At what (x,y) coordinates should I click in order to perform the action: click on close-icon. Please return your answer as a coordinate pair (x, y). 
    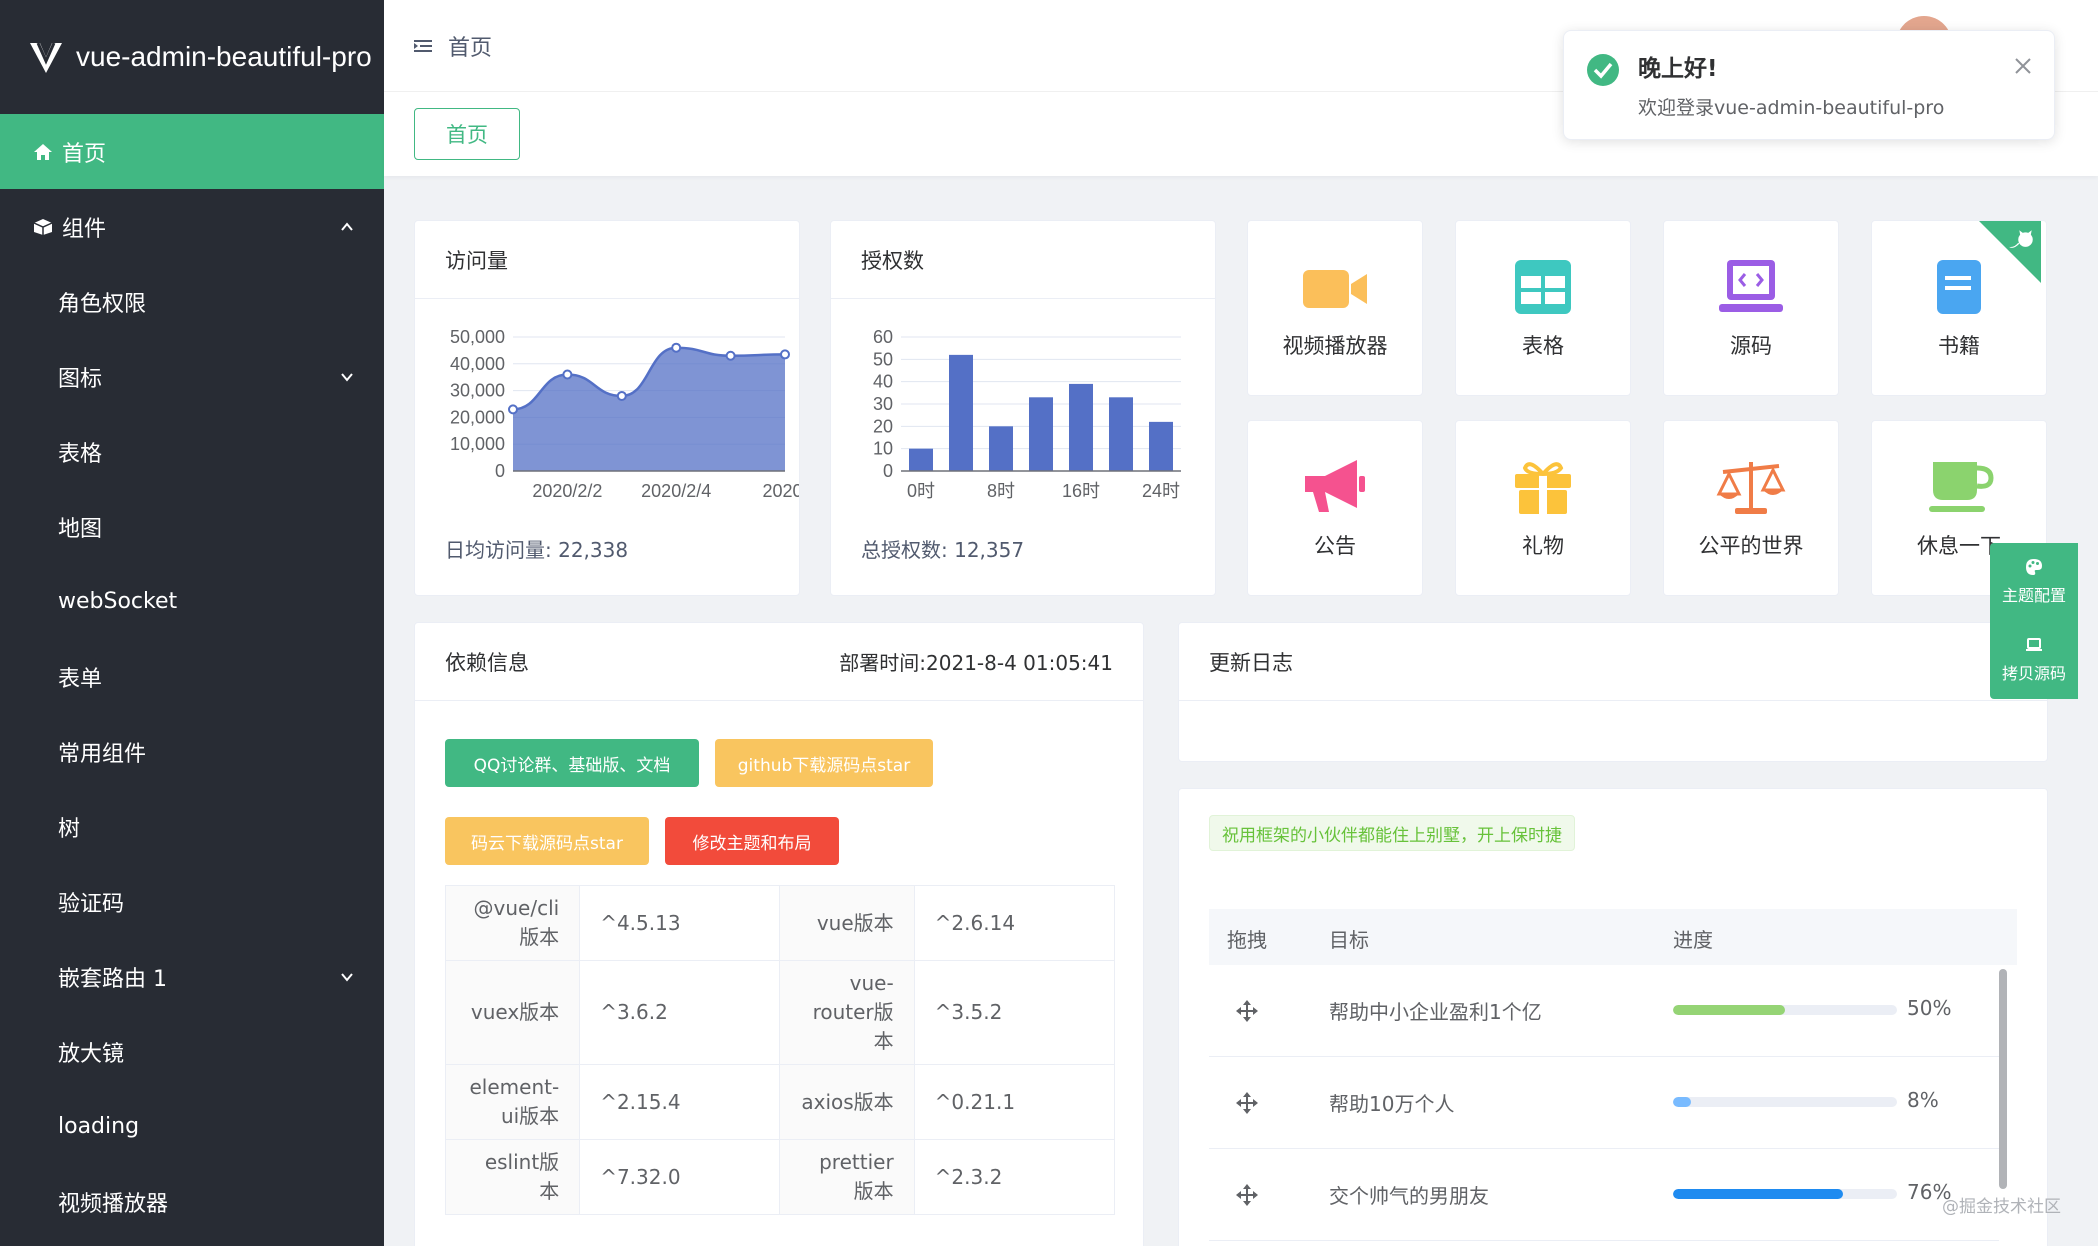
    Looking at the image, I should click on (2023, 66).